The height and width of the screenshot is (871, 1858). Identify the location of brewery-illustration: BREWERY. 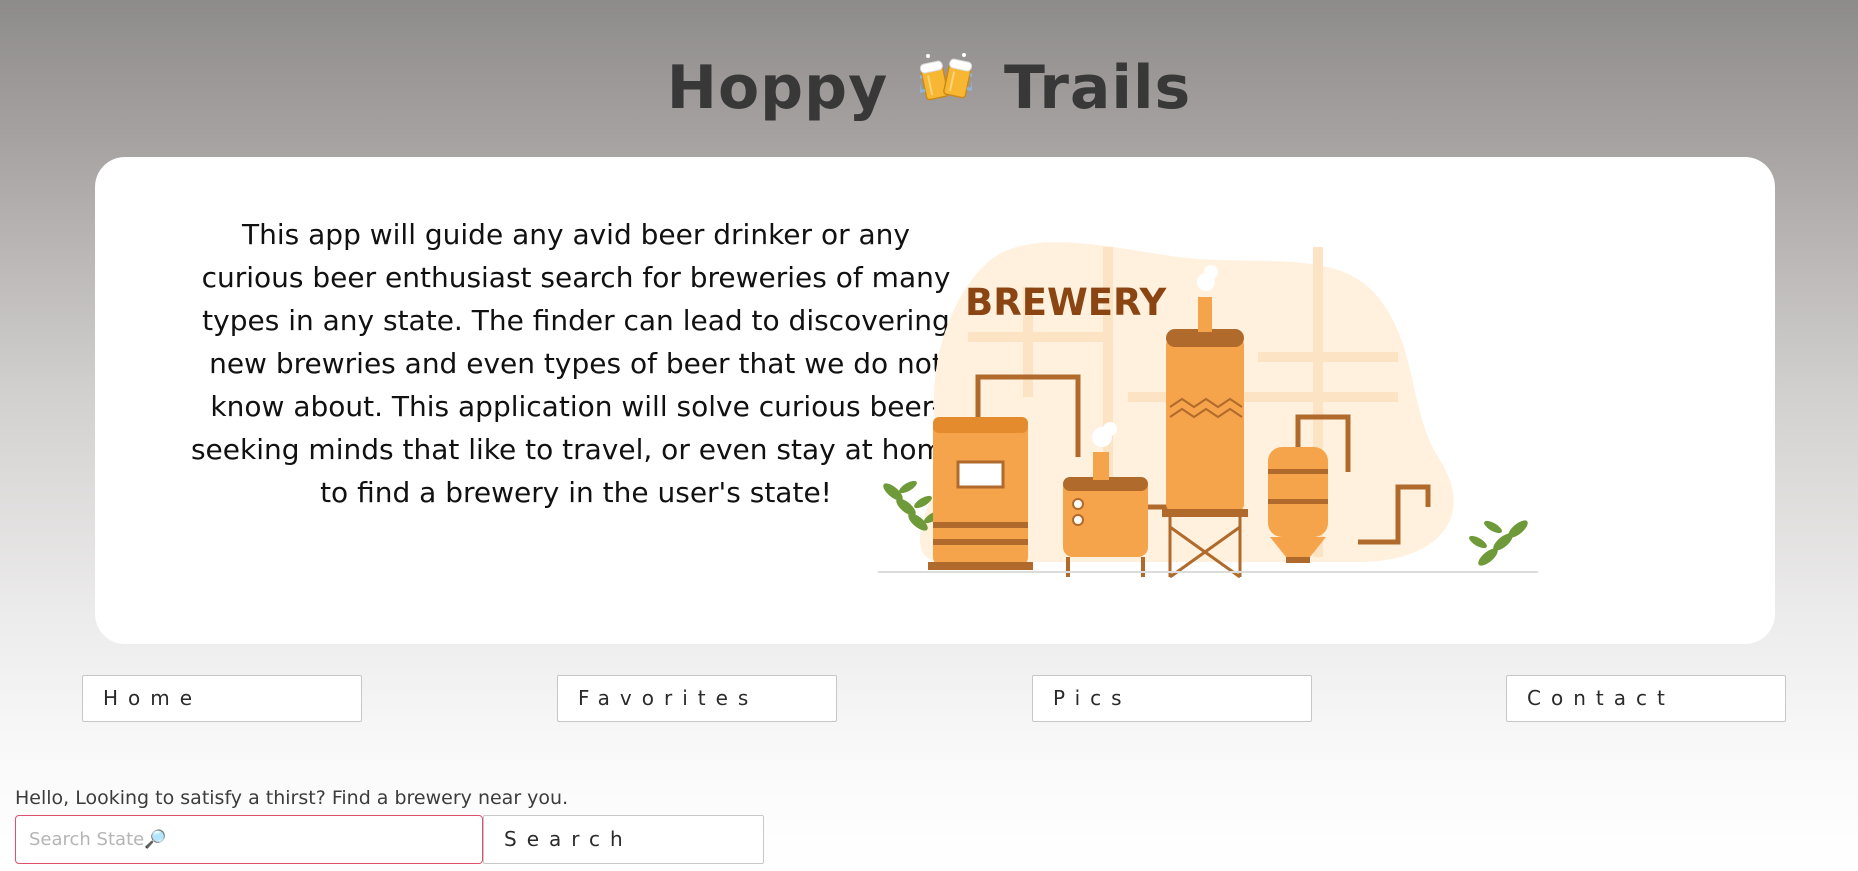
(1208, 410).